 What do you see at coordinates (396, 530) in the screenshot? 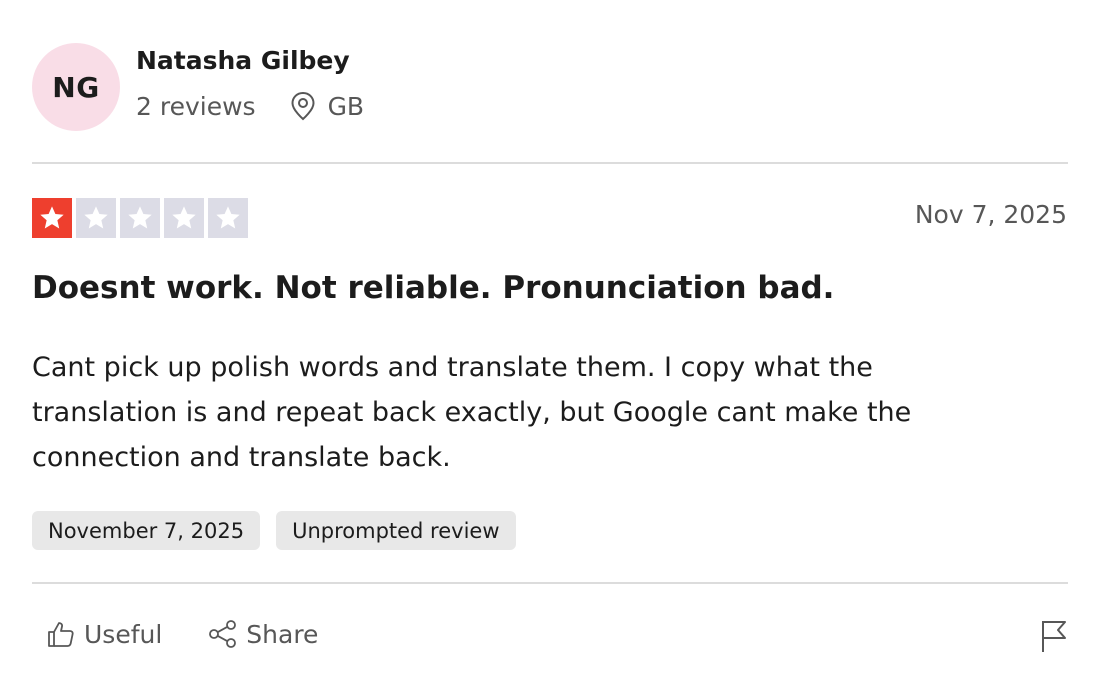
I see `unprompted-review-tag: Unprompted review` at bounding box center [396, 530].